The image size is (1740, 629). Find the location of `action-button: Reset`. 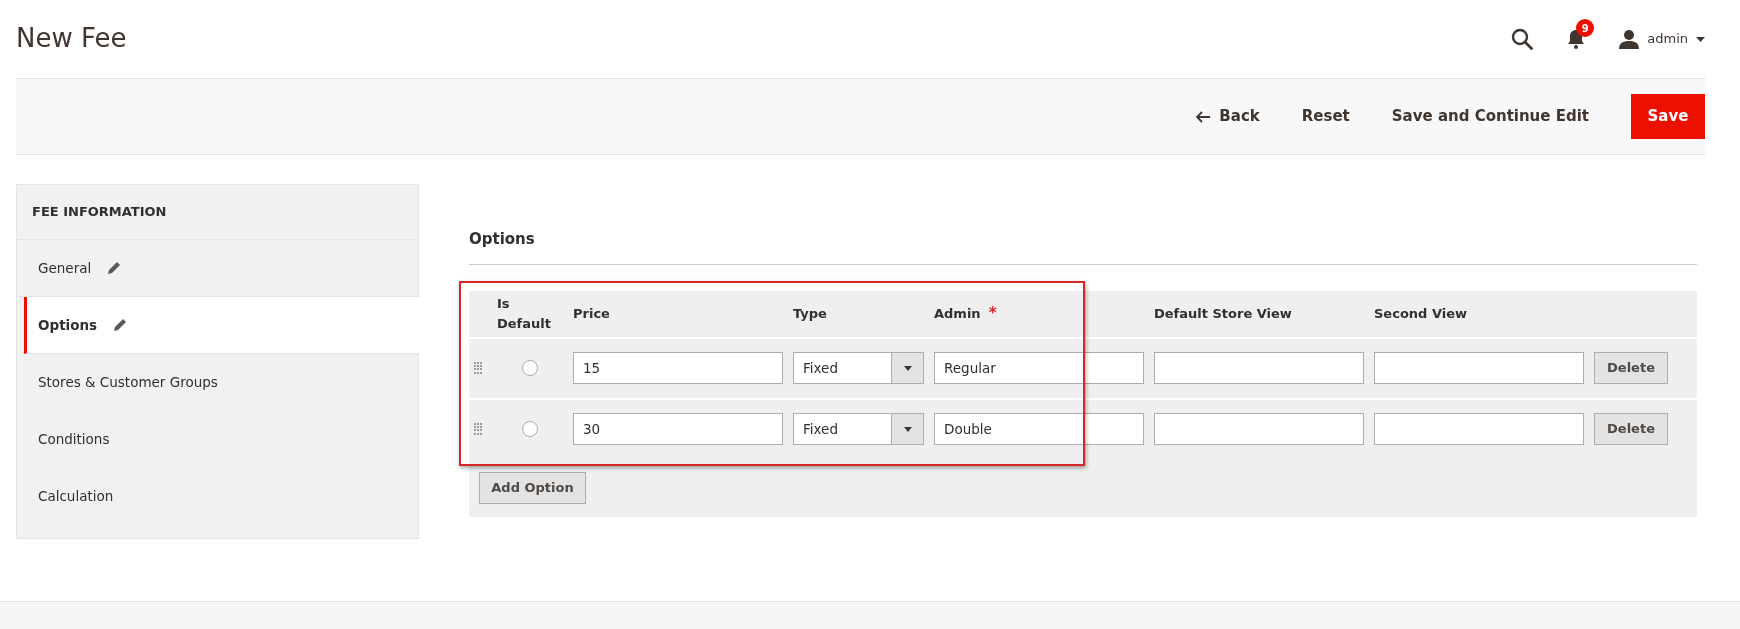

action-button: Reset is located at coordinates (1325, 116).